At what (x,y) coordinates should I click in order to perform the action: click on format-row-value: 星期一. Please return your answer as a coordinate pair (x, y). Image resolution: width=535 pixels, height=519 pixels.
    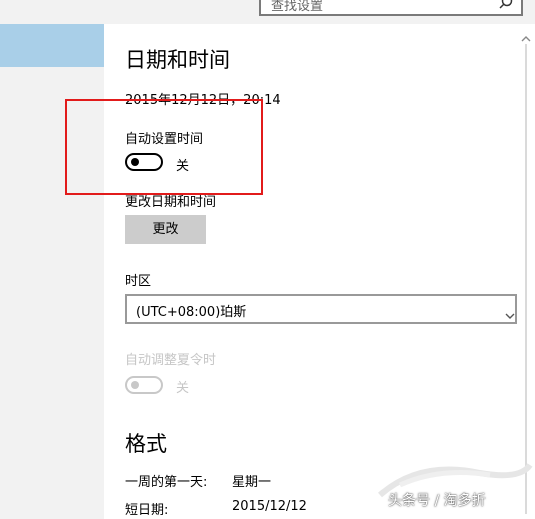
    Looking at the image, I should click on (252, 482).